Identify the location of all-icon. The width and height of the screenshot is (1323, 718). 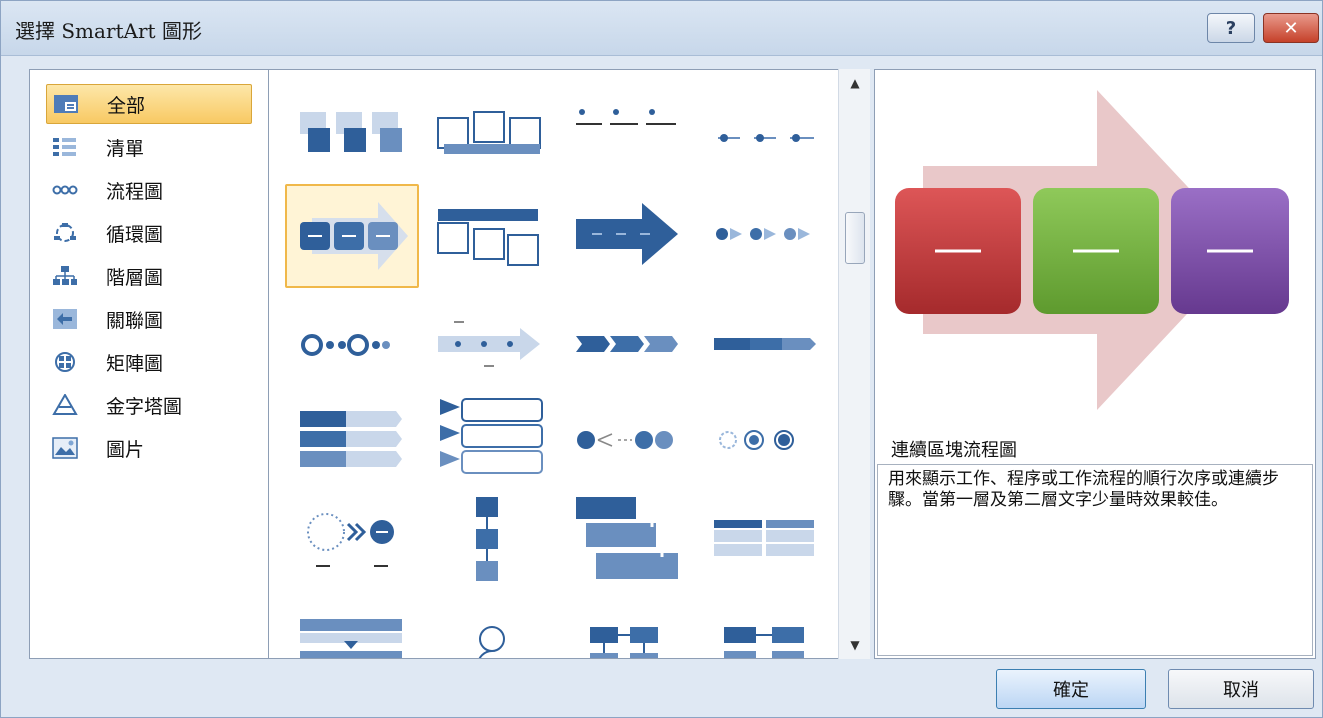
(66, 104).